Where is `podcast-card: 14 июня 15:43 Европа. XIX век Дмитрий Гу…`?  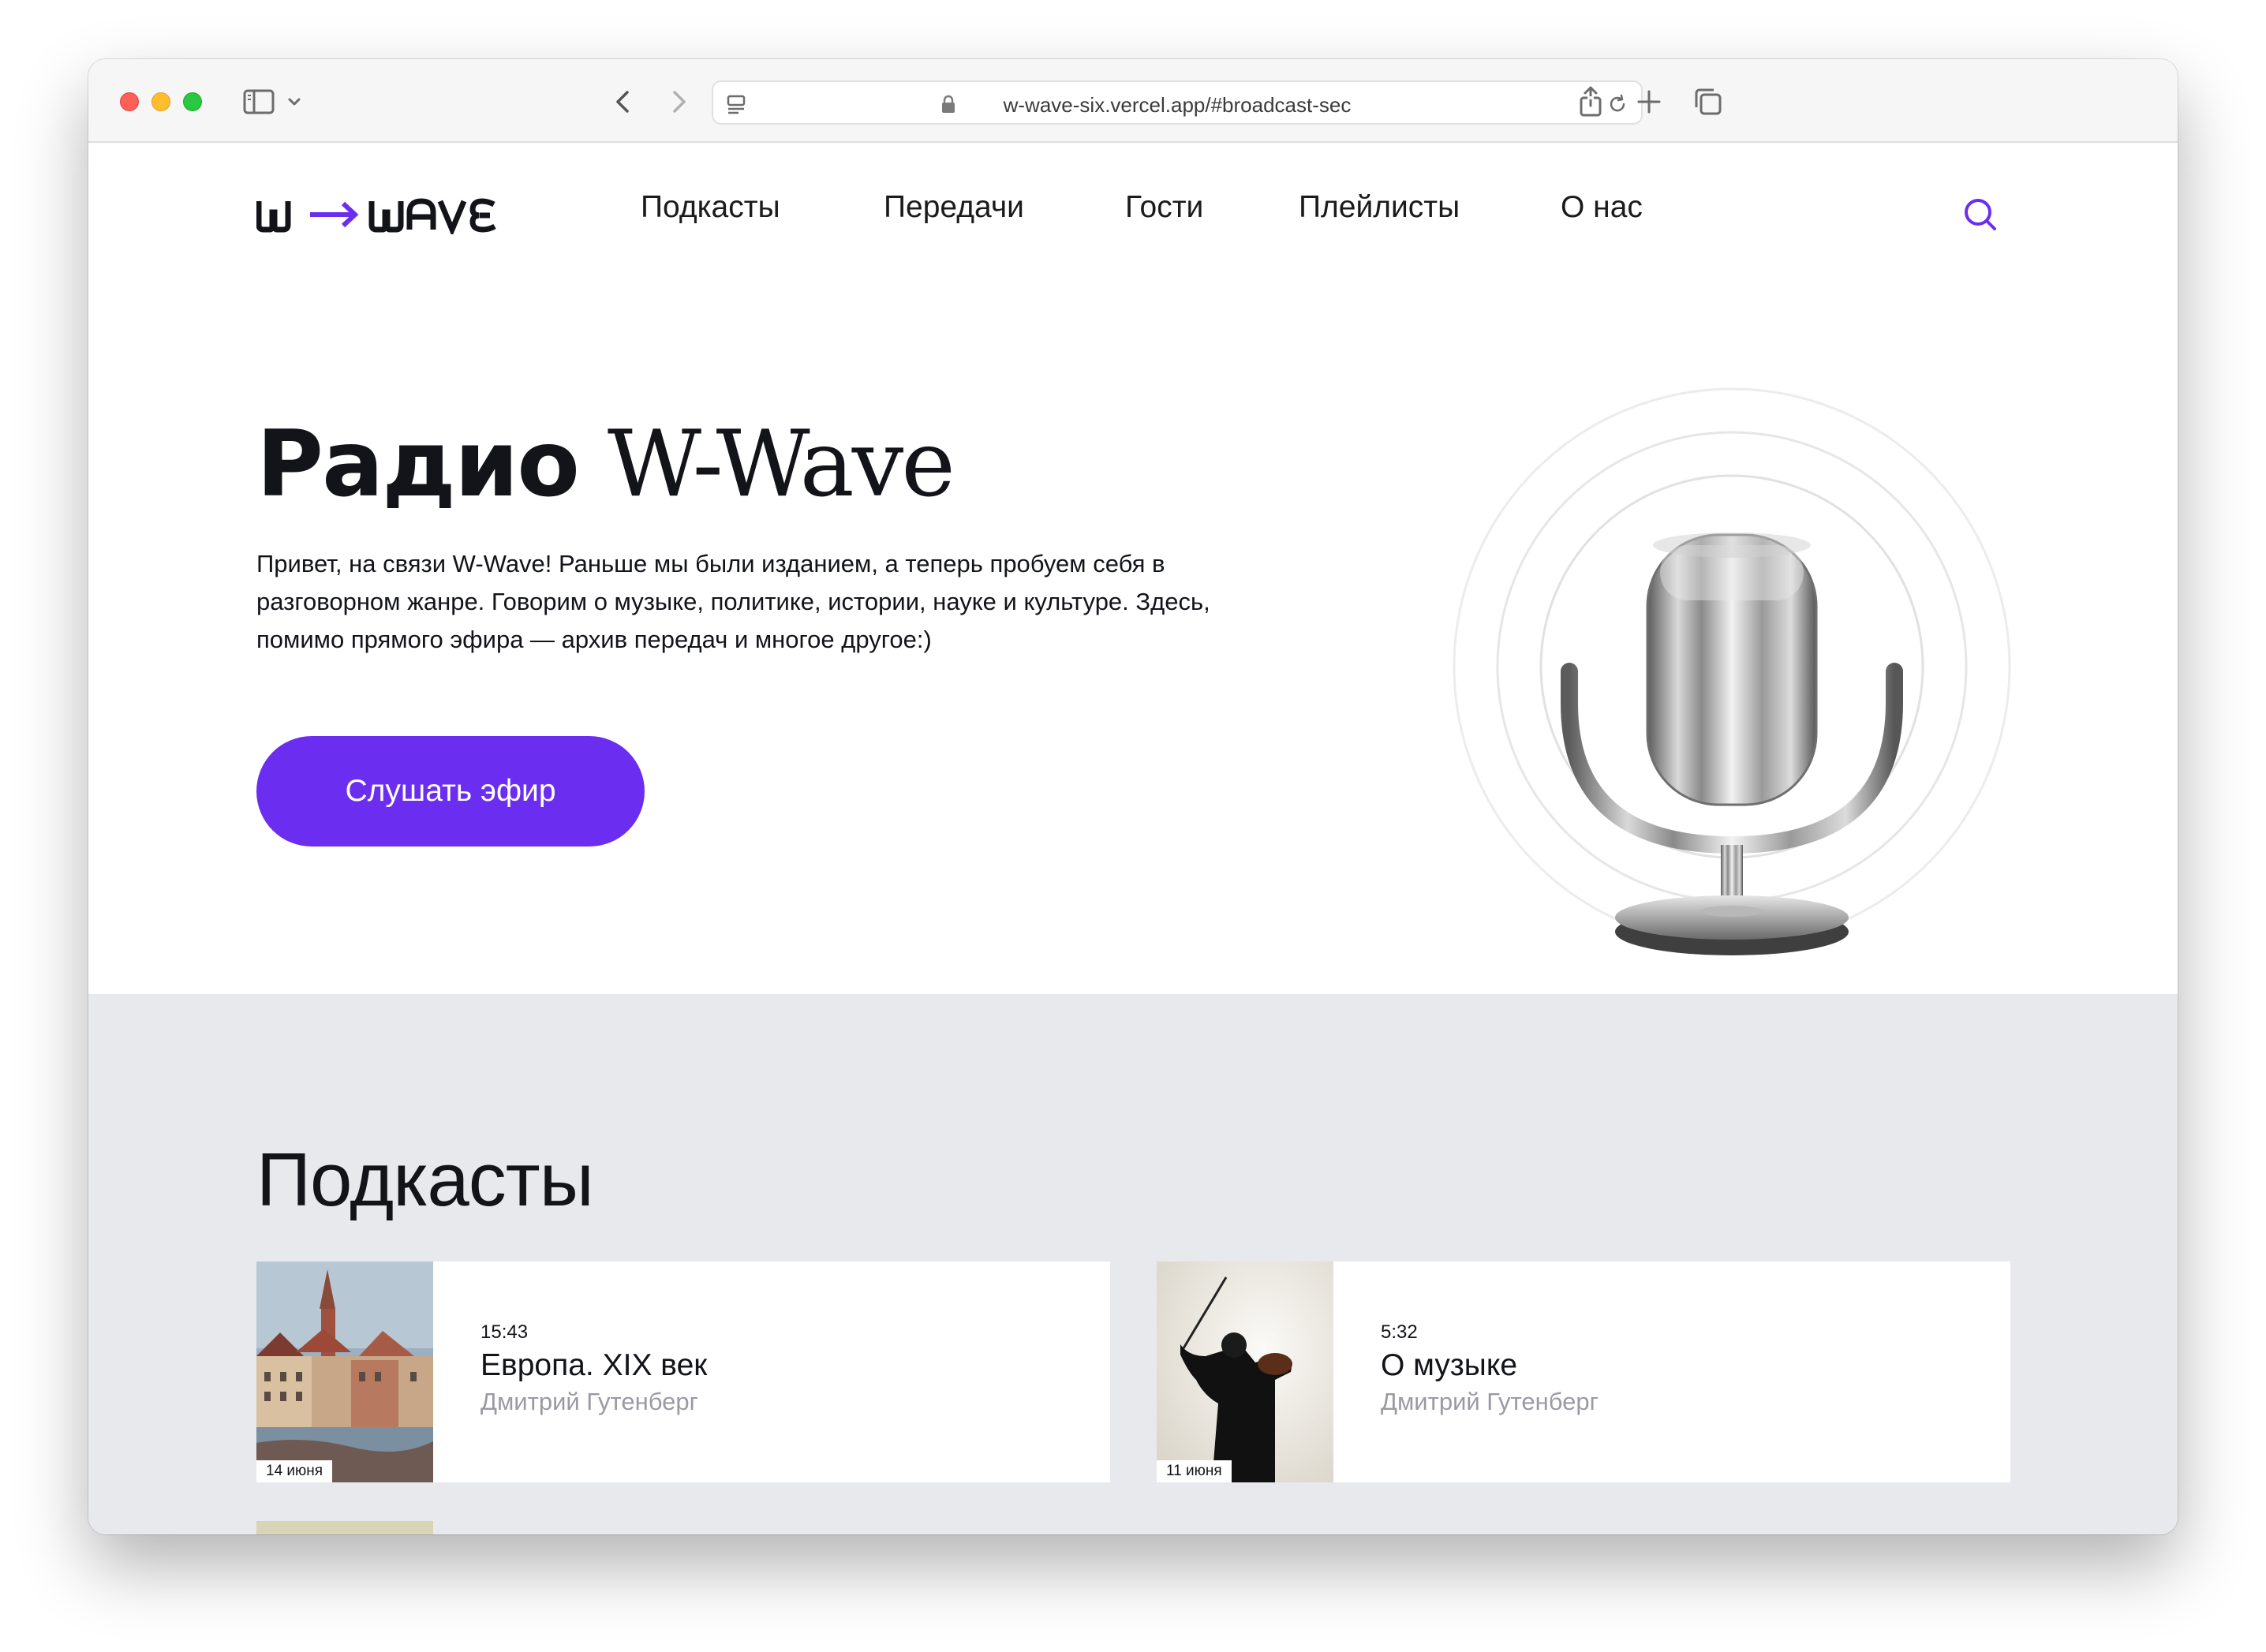 podcast-card: 14 июня 15:43 Европа. XIX век Дмитрий Гу… is located at coordinates (683, 1371).